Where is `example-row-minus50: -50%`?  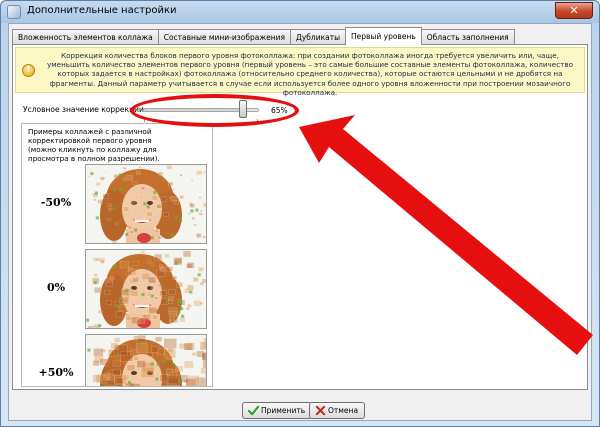 example-row-minus50: -50% is located at coordinates (117, 204).